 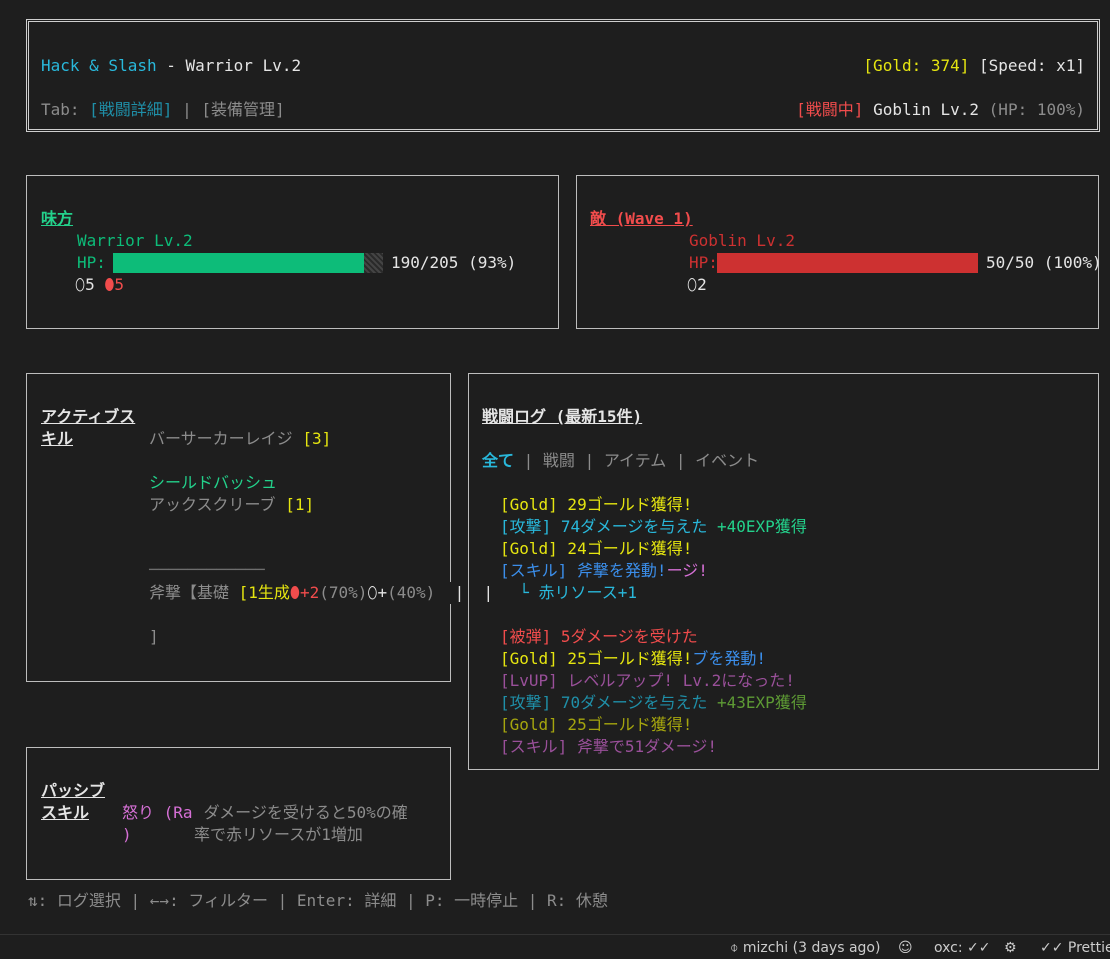 What do you see at coordinates (926, 109) in the screenshot?
I see `enemy-summary: Goblin Lv.2` at bounding box center [926, 109].